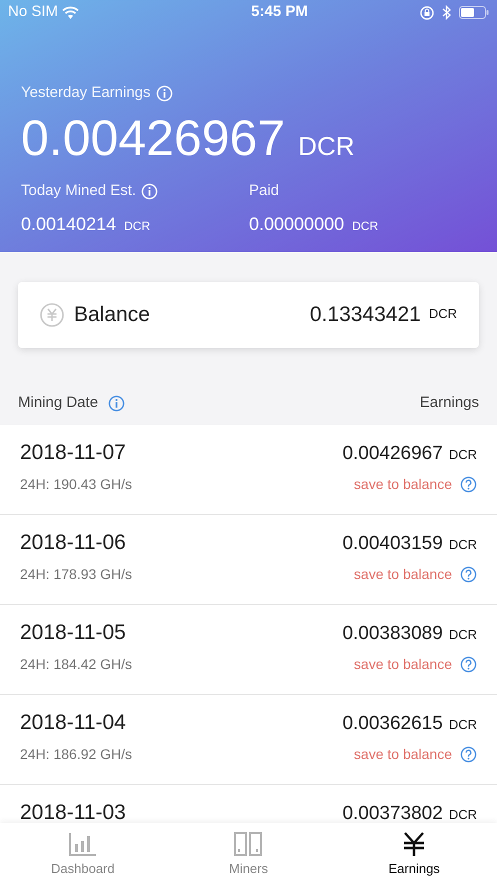 The width and height of the screenshot is (497, 883). I want to click on hashrate-text: 24H: 184.42 GH/s, so click(76, 664).